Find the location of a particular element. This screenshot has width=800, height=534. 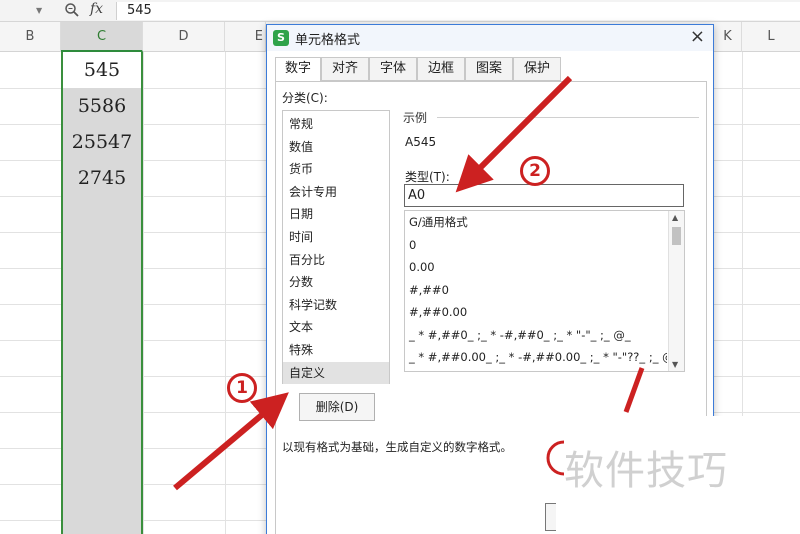

step-badge-1: 1 is located at coordinates (242, 388).